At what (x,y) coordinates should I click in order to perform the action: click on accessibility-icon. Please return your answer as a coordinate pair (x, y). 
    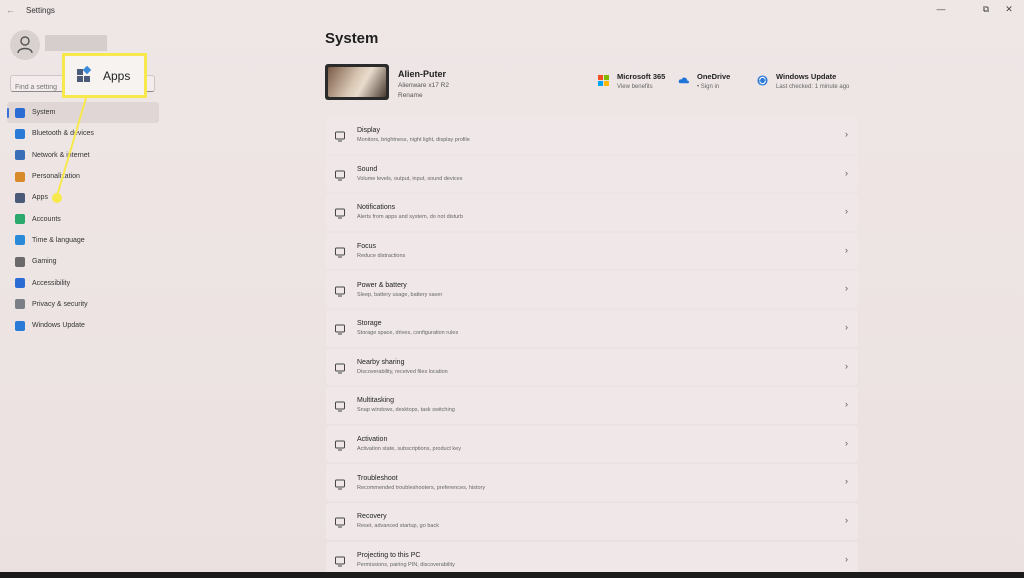
    Looking at the image, I should click on (20, 283).